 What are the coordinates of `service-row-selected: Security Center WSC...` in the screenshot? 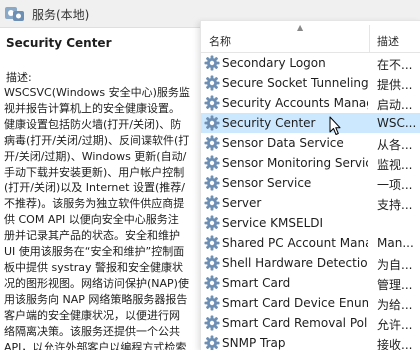 It's located at (310, 123).